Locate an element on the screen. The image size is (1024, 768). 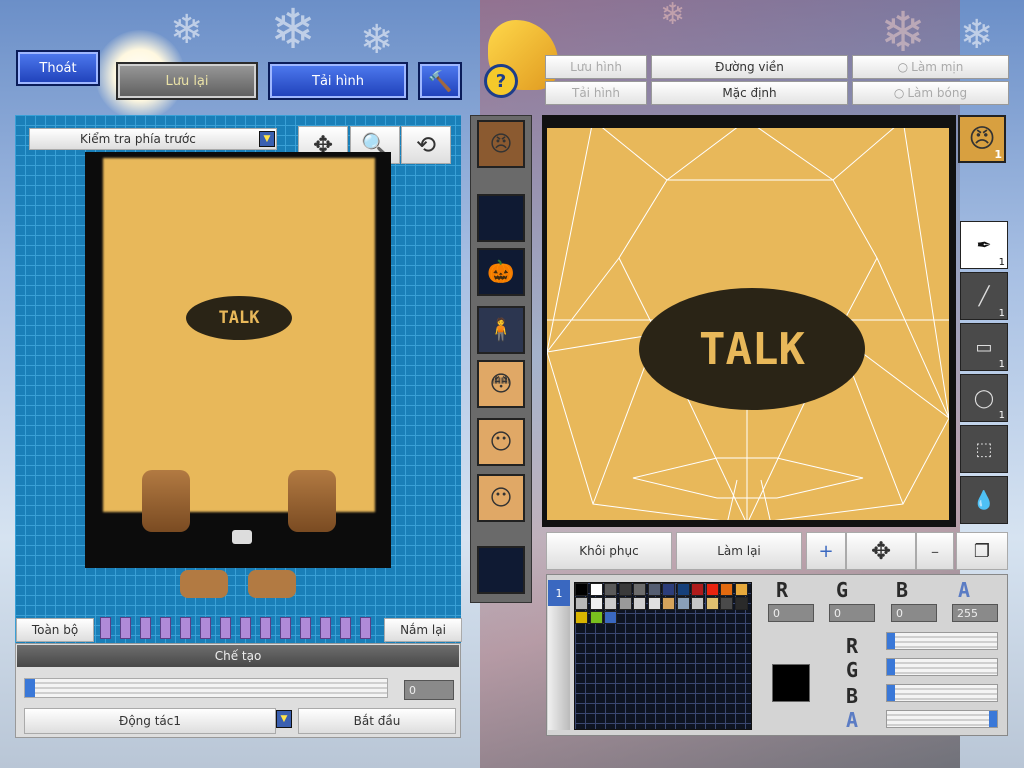
creation-slider is located at coordinates (206, 688).